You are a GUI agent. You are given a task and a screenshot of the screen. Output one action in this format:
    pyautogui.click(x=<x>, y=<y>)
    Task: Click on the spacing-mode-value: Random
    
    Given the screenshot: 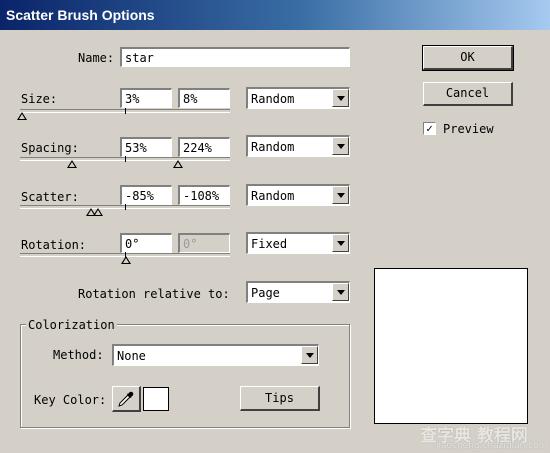 What is the action you would take?
    pyautogui.click(x=273, y=147)
    